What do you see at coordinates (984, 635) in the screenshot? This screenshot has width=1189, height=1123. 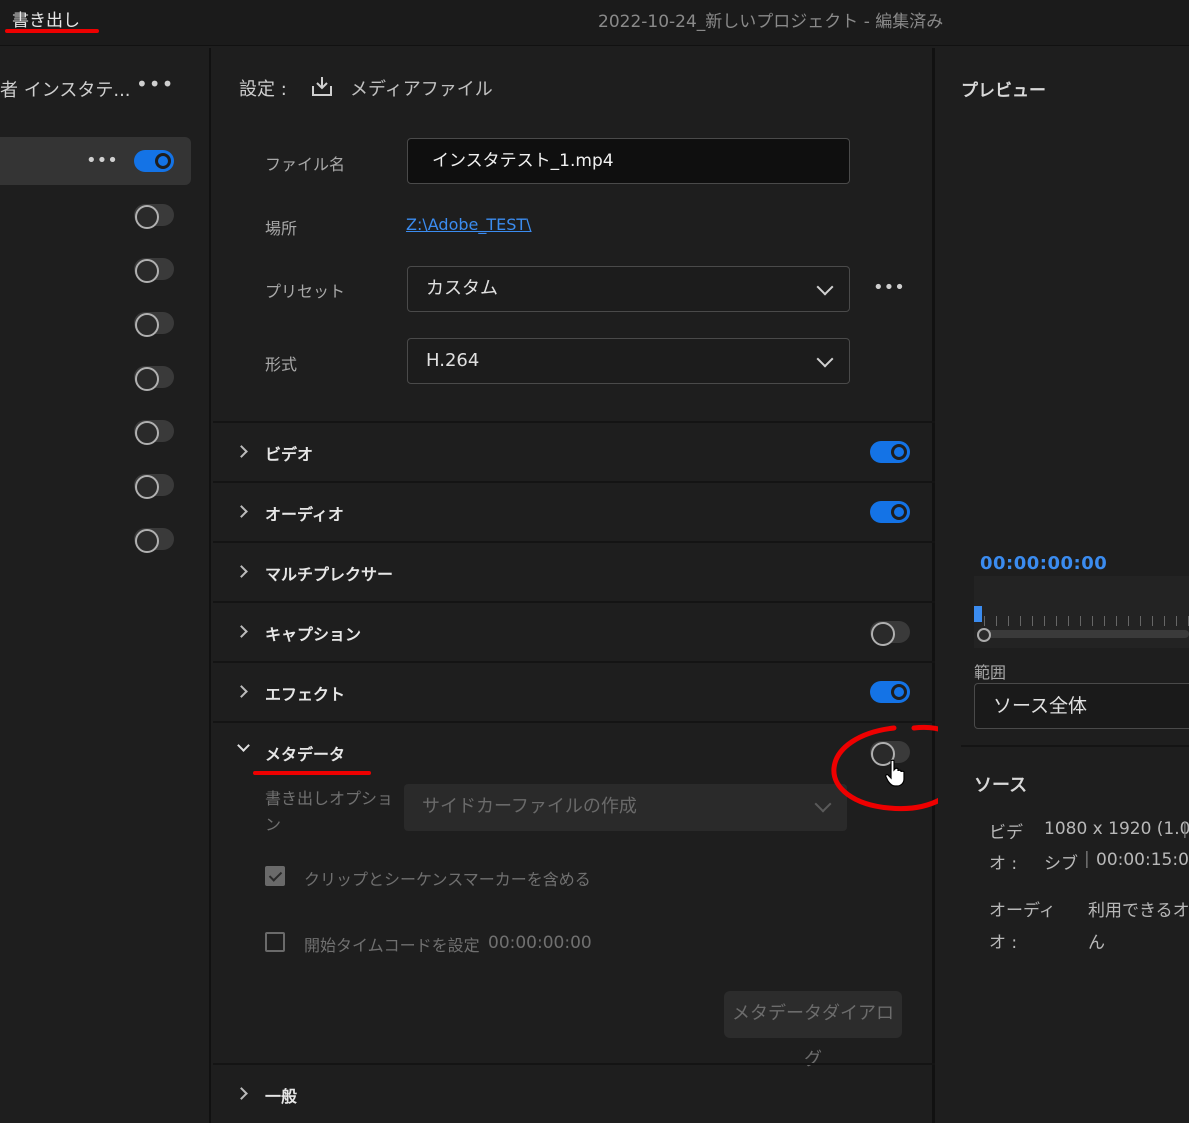 I see `range-start-handle` at bounding box center [984, 635].